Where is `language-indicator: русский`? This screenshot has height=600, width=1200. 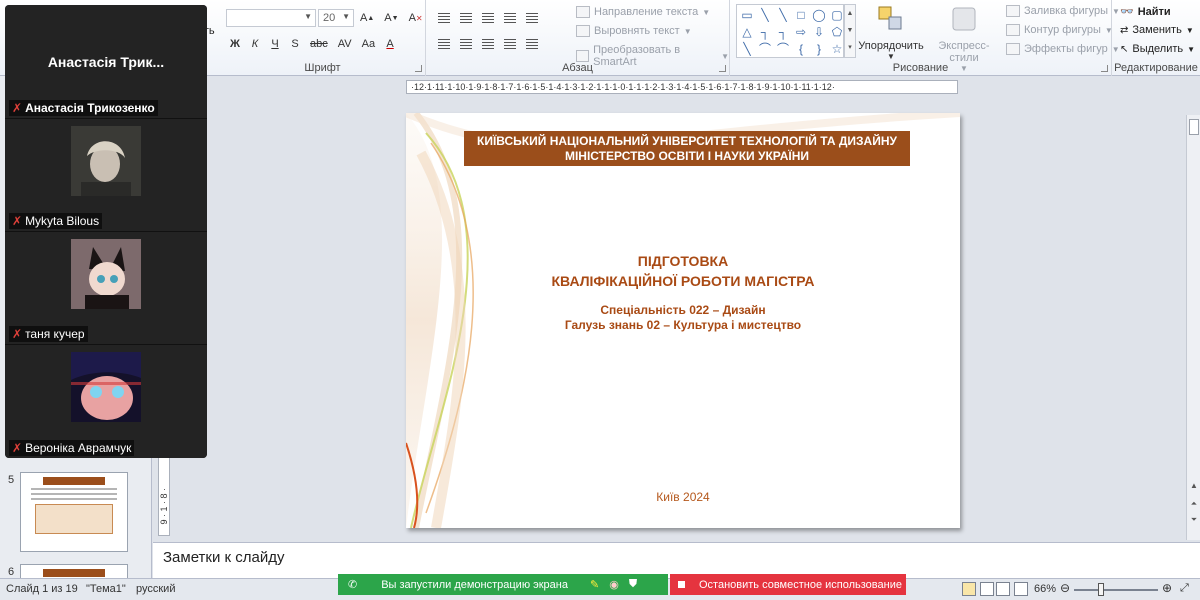
language-indicator: русский is located at coordinates (155, 589).